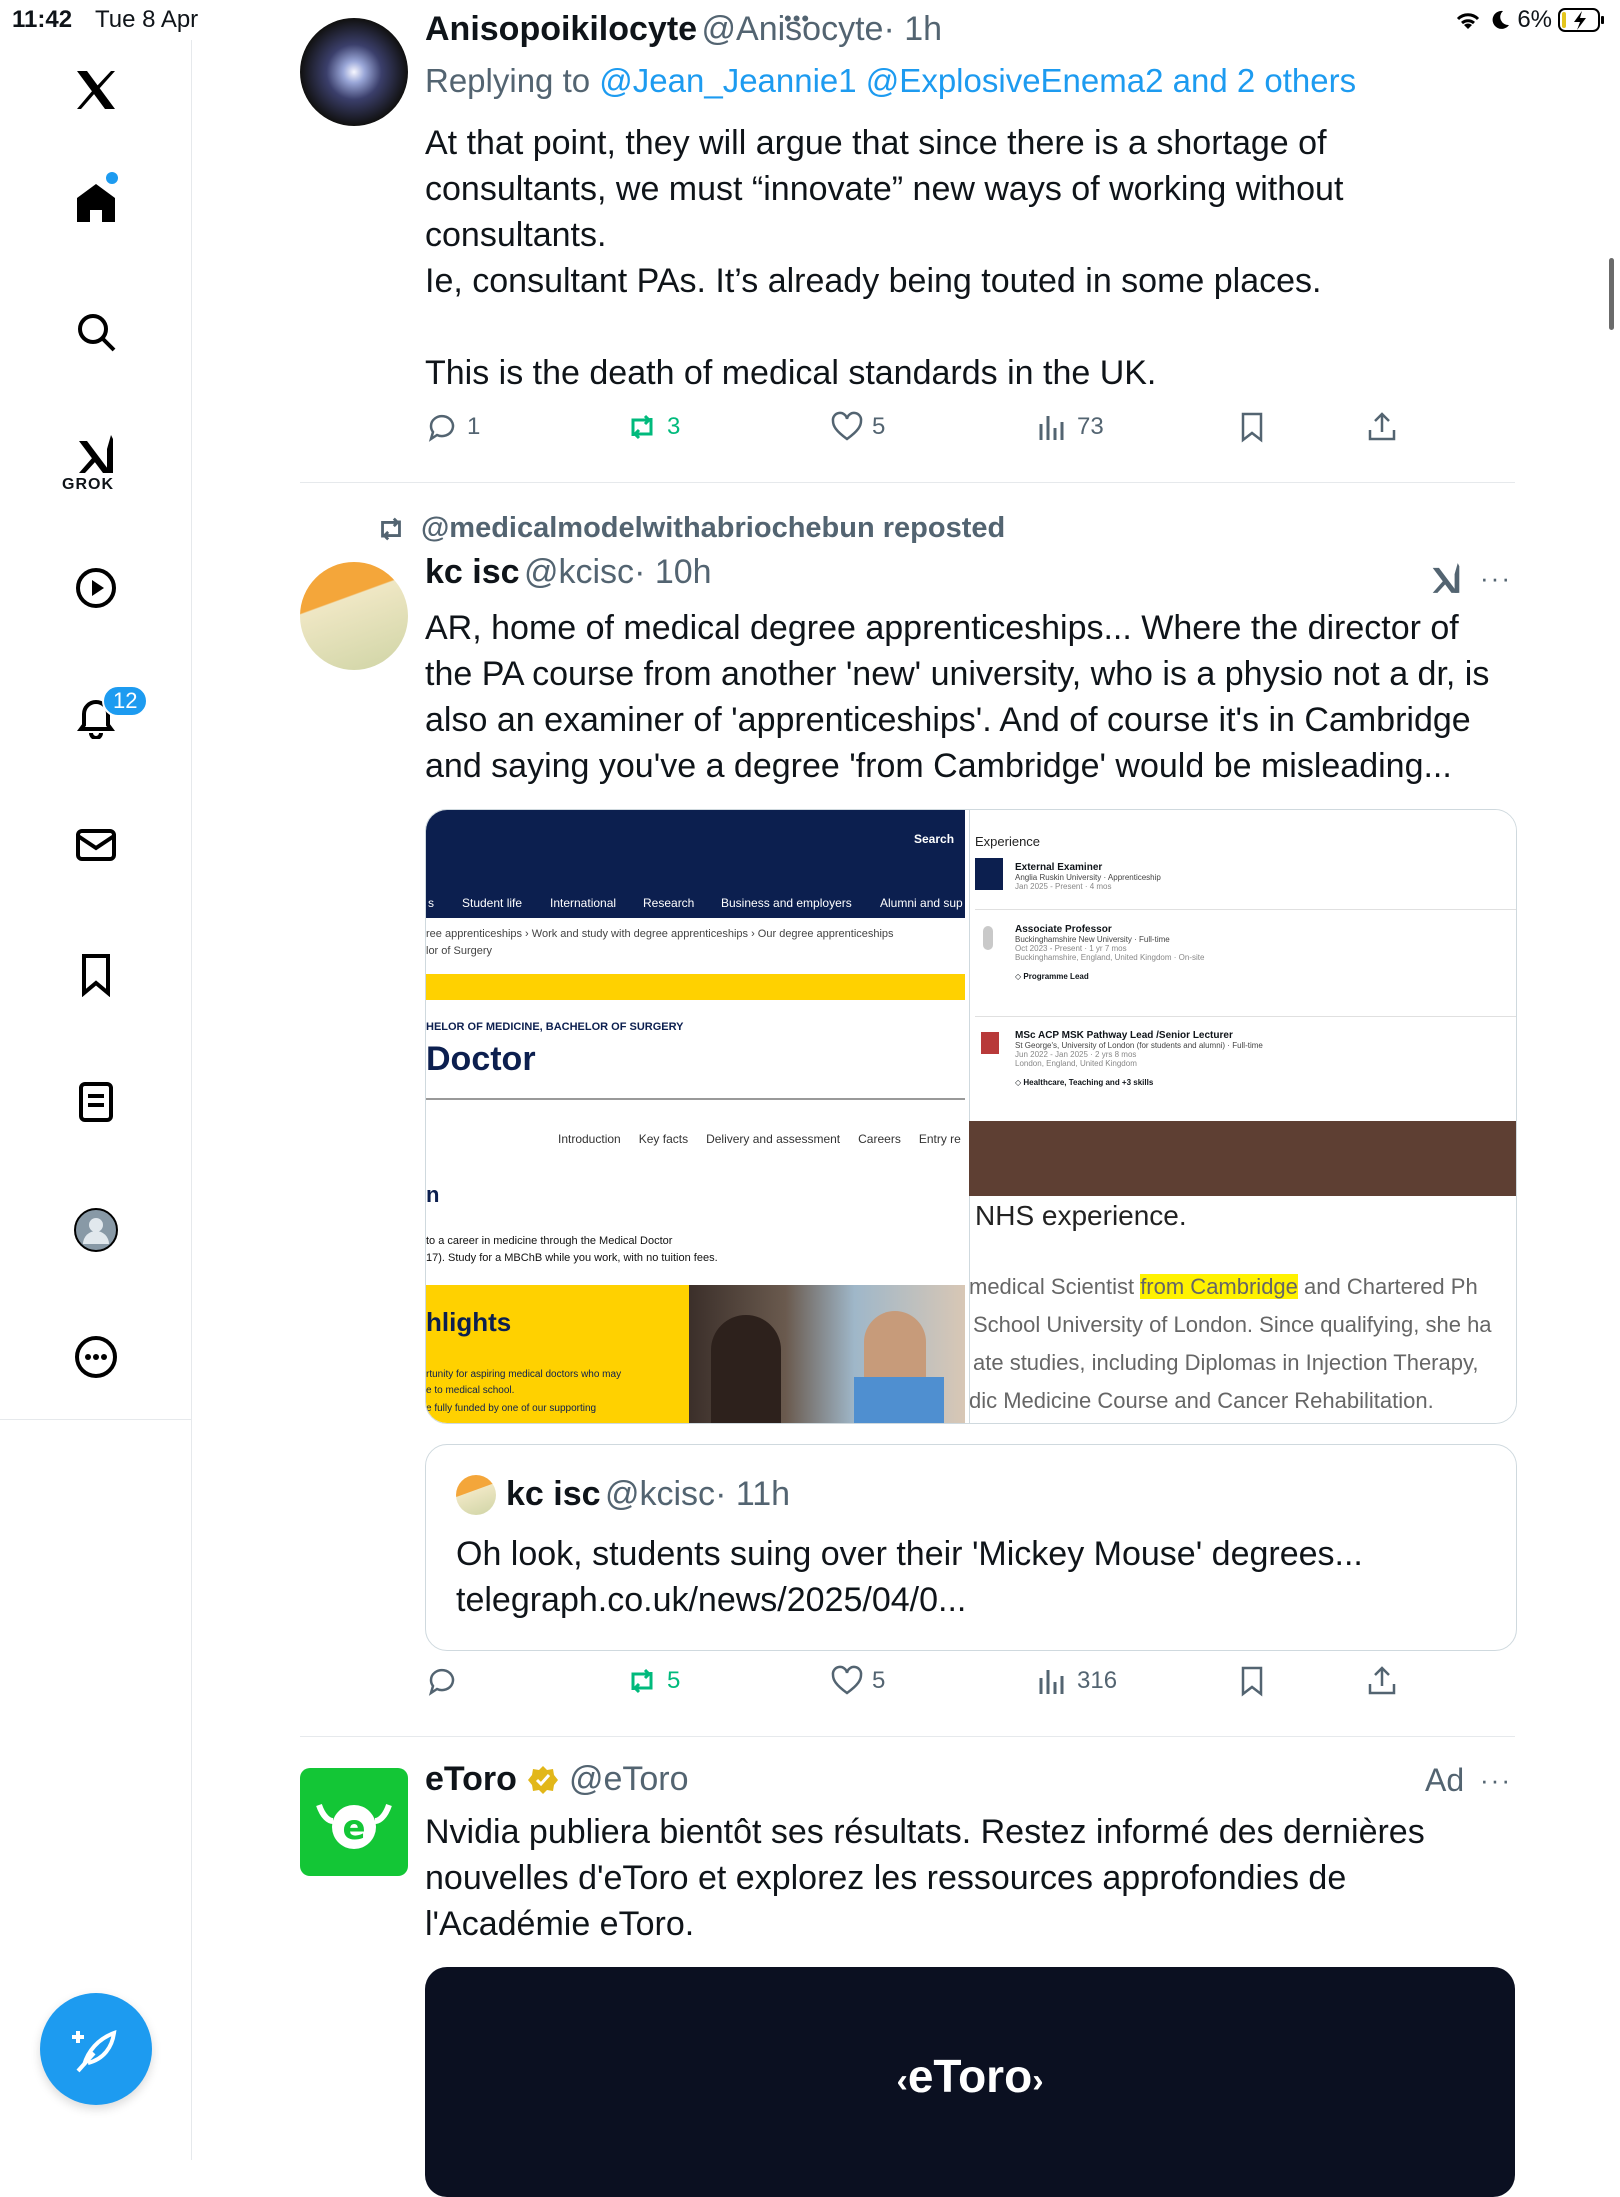 Image resolution: width=1620 pixels, height=2197 pixels. Describe the element at coordinates (1382, 427) in the screenshot. I see `tweet1-share-button` at that location.